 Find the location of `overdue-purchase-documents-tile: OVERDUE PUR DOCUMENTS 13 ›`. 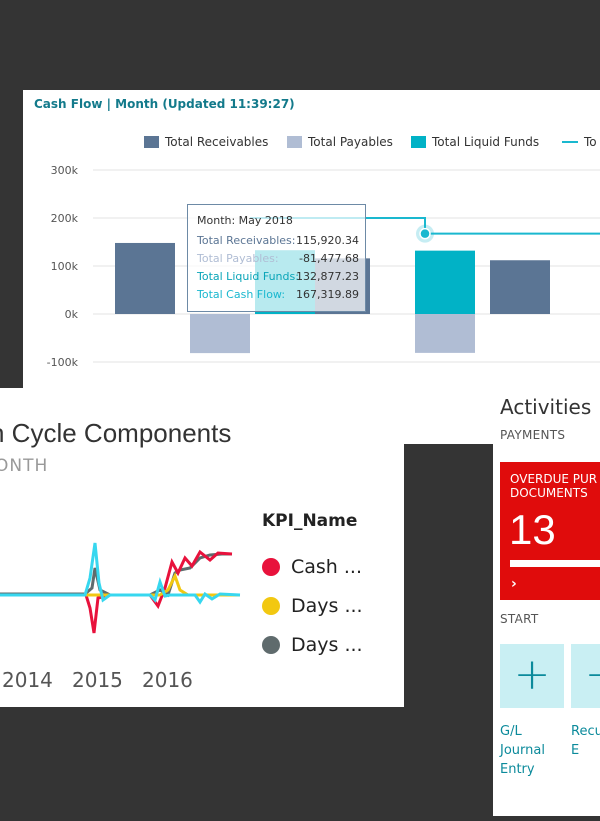

overdue-purchase-documents-tile: OVERDUE PUR DOCUMENTS 13 › is located at coordinates (550, 531).